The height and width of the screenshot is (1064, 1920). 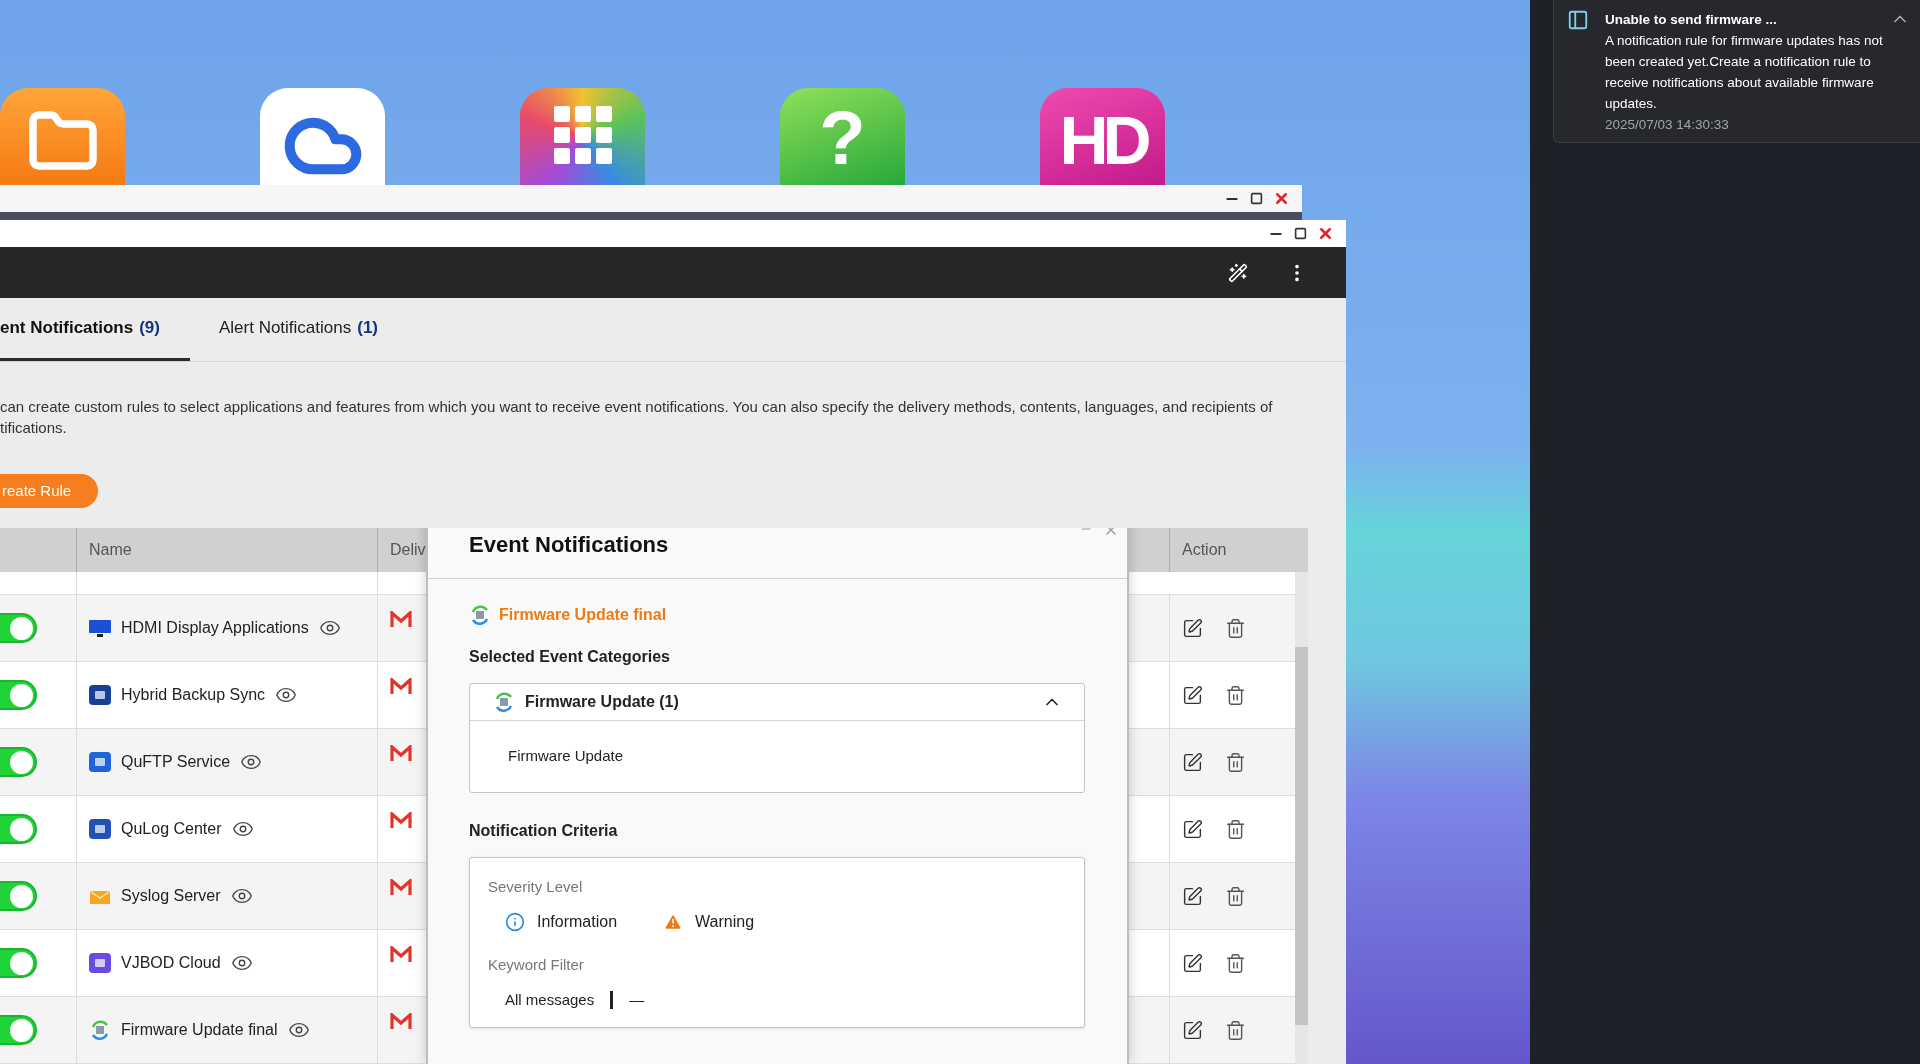 I want to click on rule-name: HDMI Display Applications, so click(x=215, y=628).